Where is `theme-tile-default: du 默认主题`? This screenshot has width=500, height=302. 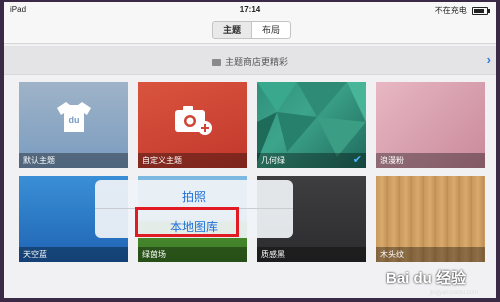
theme-tile-default: du 默认主题 is located at coordinates (73, 125).